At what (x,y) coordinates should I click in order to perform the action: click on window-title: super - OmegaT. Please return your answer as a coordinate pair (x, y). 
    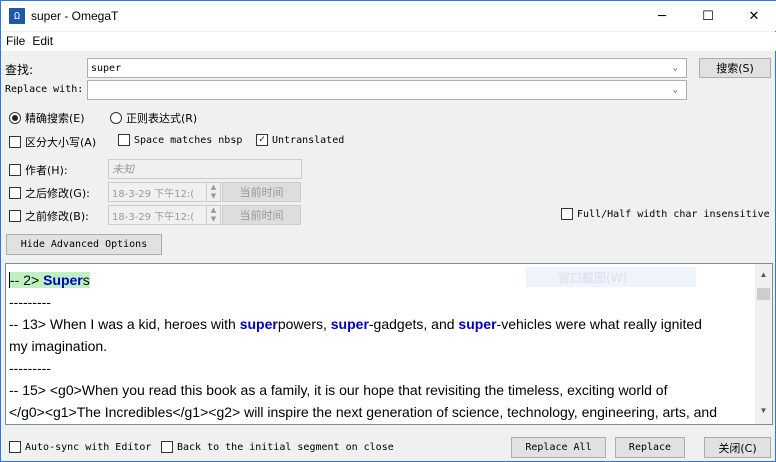
    Looking at the image, I should click on (75, 16).